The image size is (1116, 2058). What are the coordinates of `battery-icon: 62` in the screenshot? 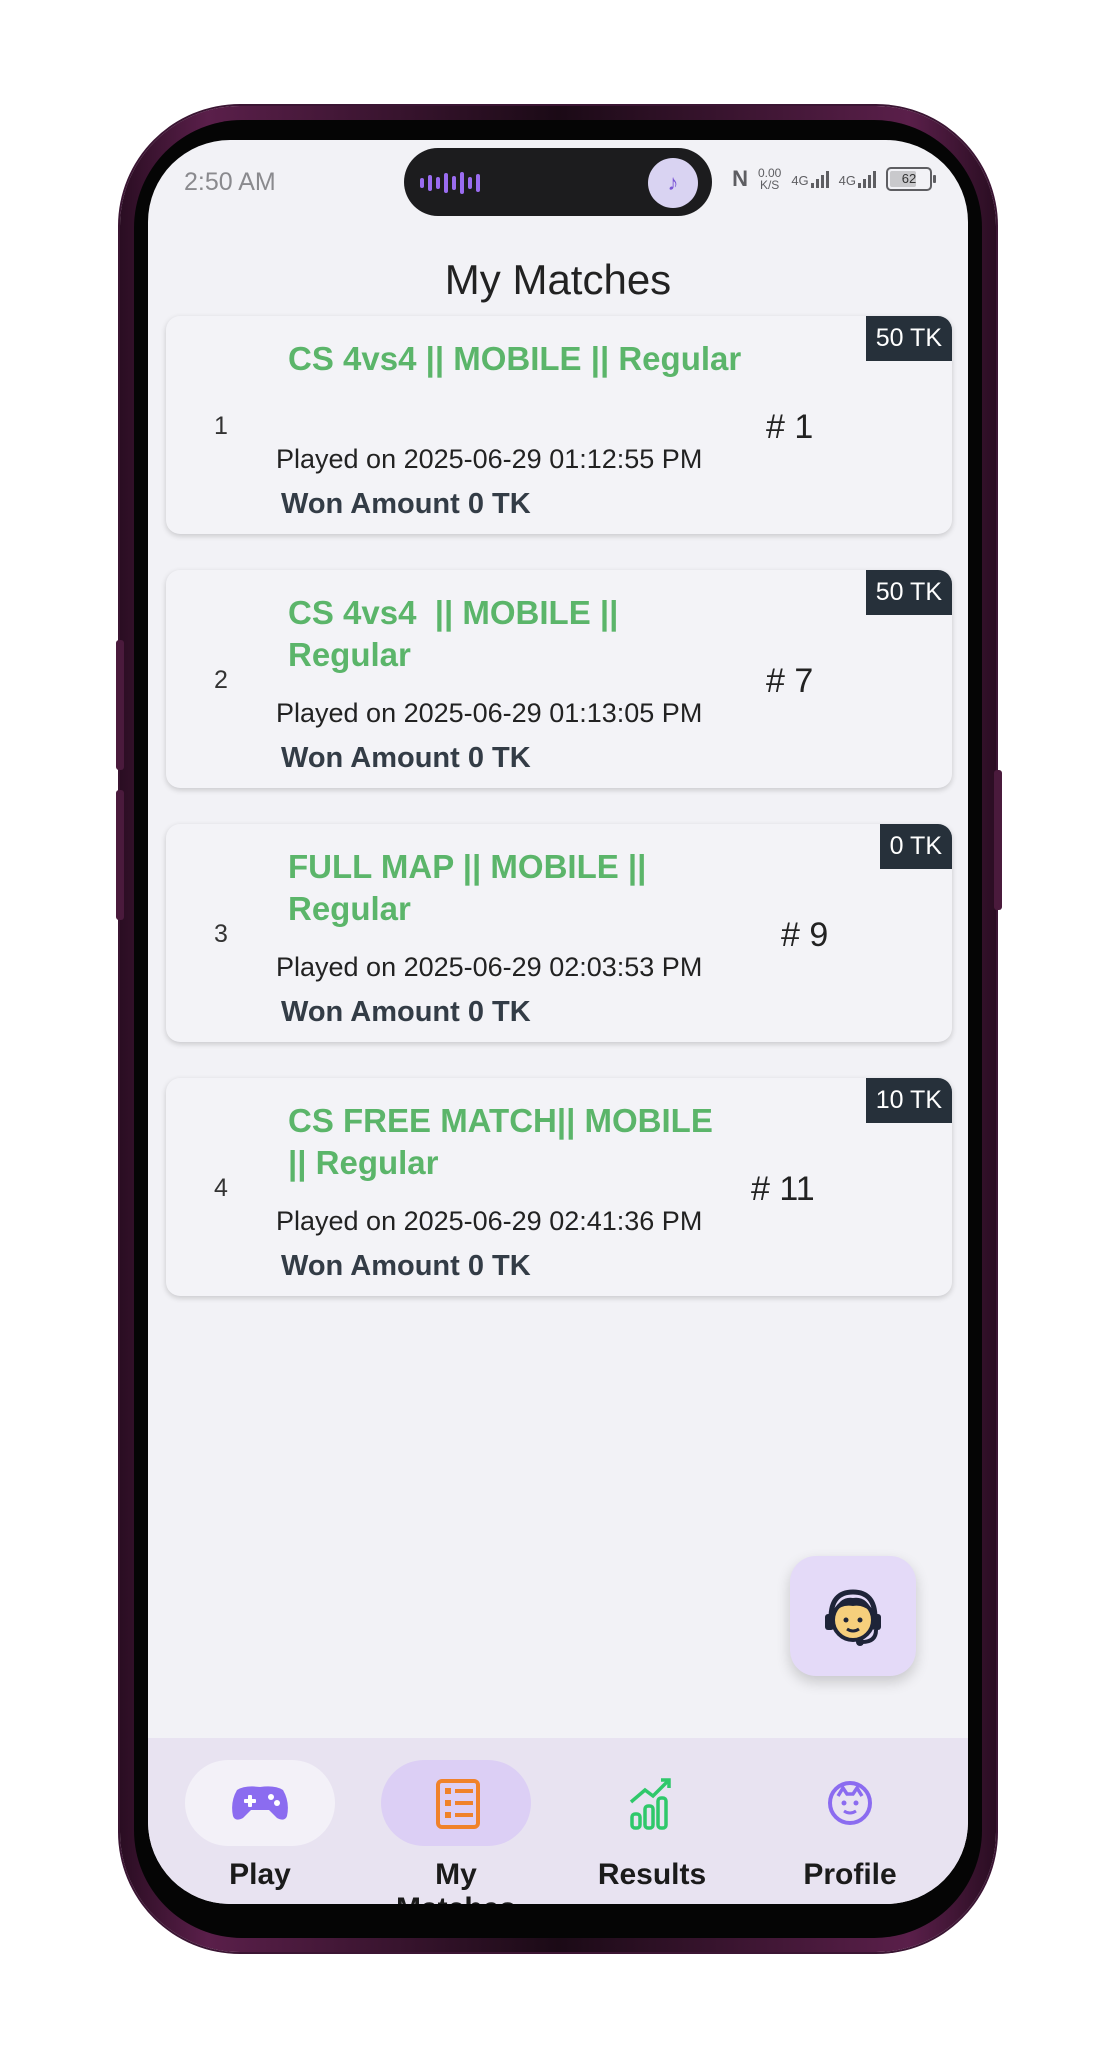 It's located at (911, 179).